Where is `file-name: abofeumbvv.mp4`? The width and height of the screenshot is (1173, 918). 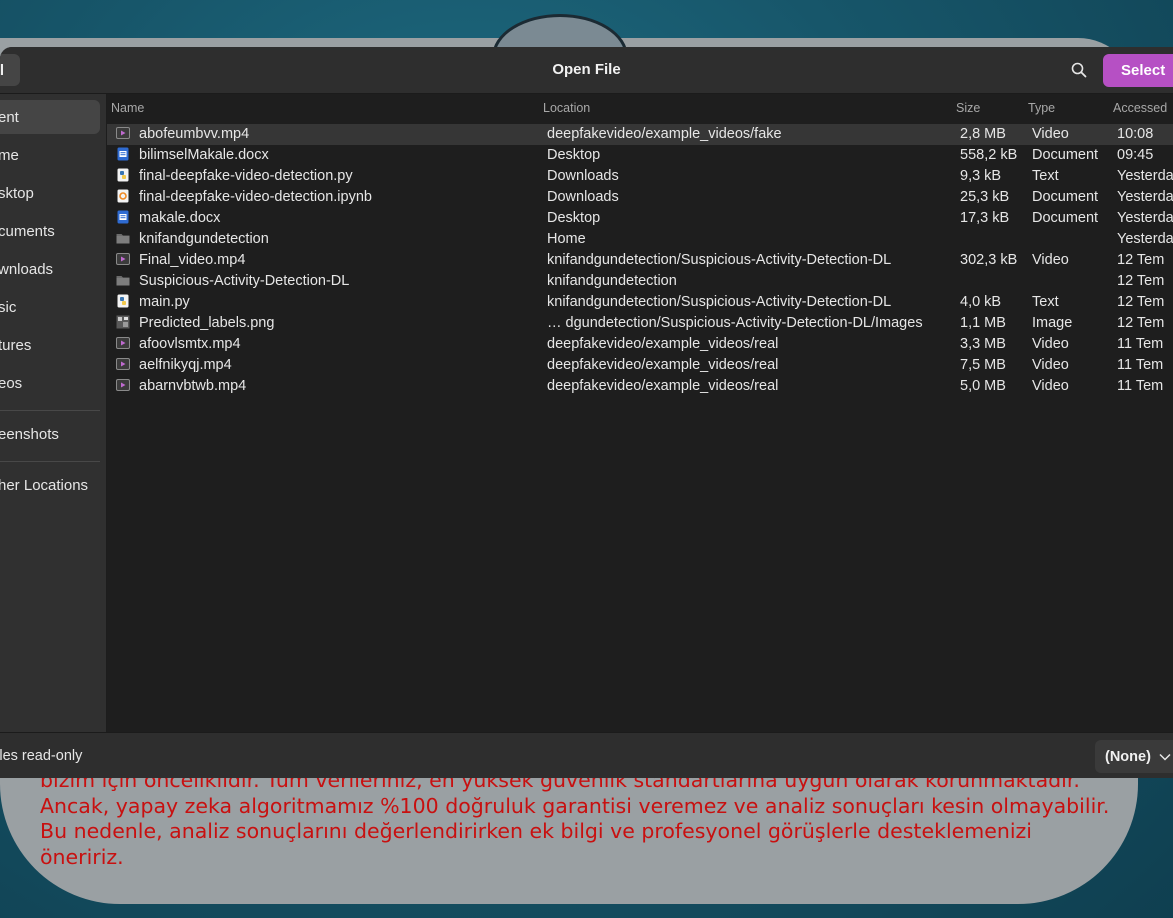 file-name: abofeumbvv.mp4 is located at coordinates (194, 134).